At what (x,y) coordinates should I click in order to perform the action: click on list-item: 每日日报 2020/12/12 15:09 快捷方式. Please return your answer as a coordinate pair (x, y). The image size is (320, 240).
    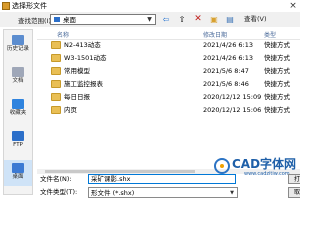
    Looking at the image, I should click on (168, 97).